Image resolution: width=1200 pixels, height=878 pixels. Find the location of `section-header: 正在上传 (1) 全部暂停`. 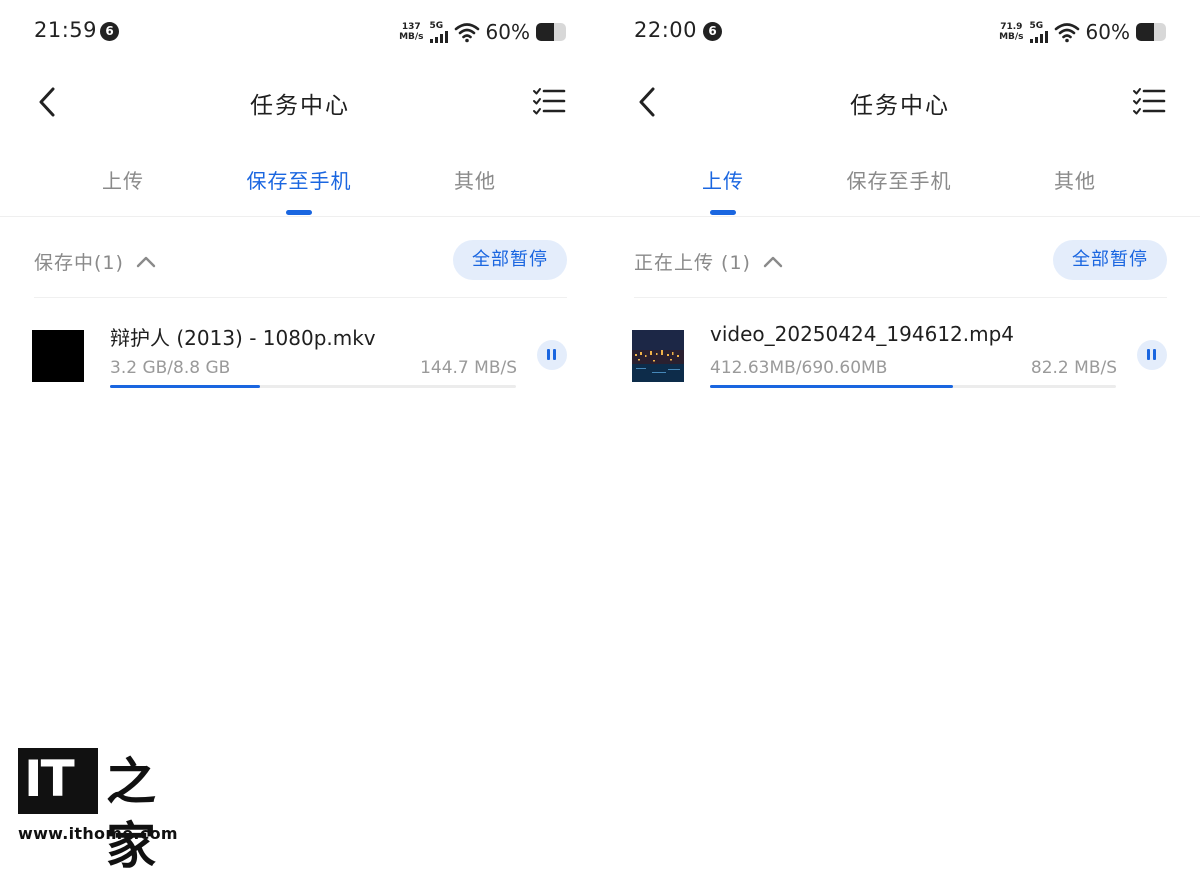

section-header: 正在上传 (1) 全部暂停 is located at coordinates (900, 260).